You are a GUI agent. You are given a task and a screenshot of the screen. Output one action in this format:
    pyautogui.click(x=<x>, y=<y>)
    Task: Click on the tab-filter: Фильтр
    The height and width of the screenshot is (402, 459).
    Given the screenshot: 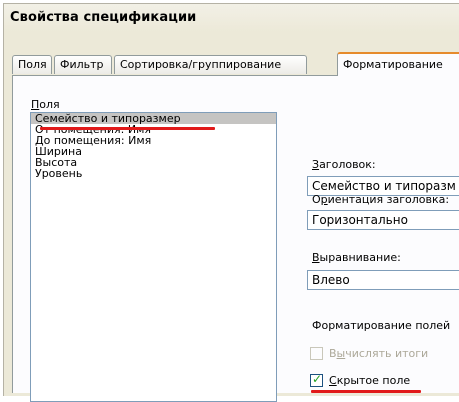 What is the action you would take?
    pyautogui.click(x=83, y=64)
    